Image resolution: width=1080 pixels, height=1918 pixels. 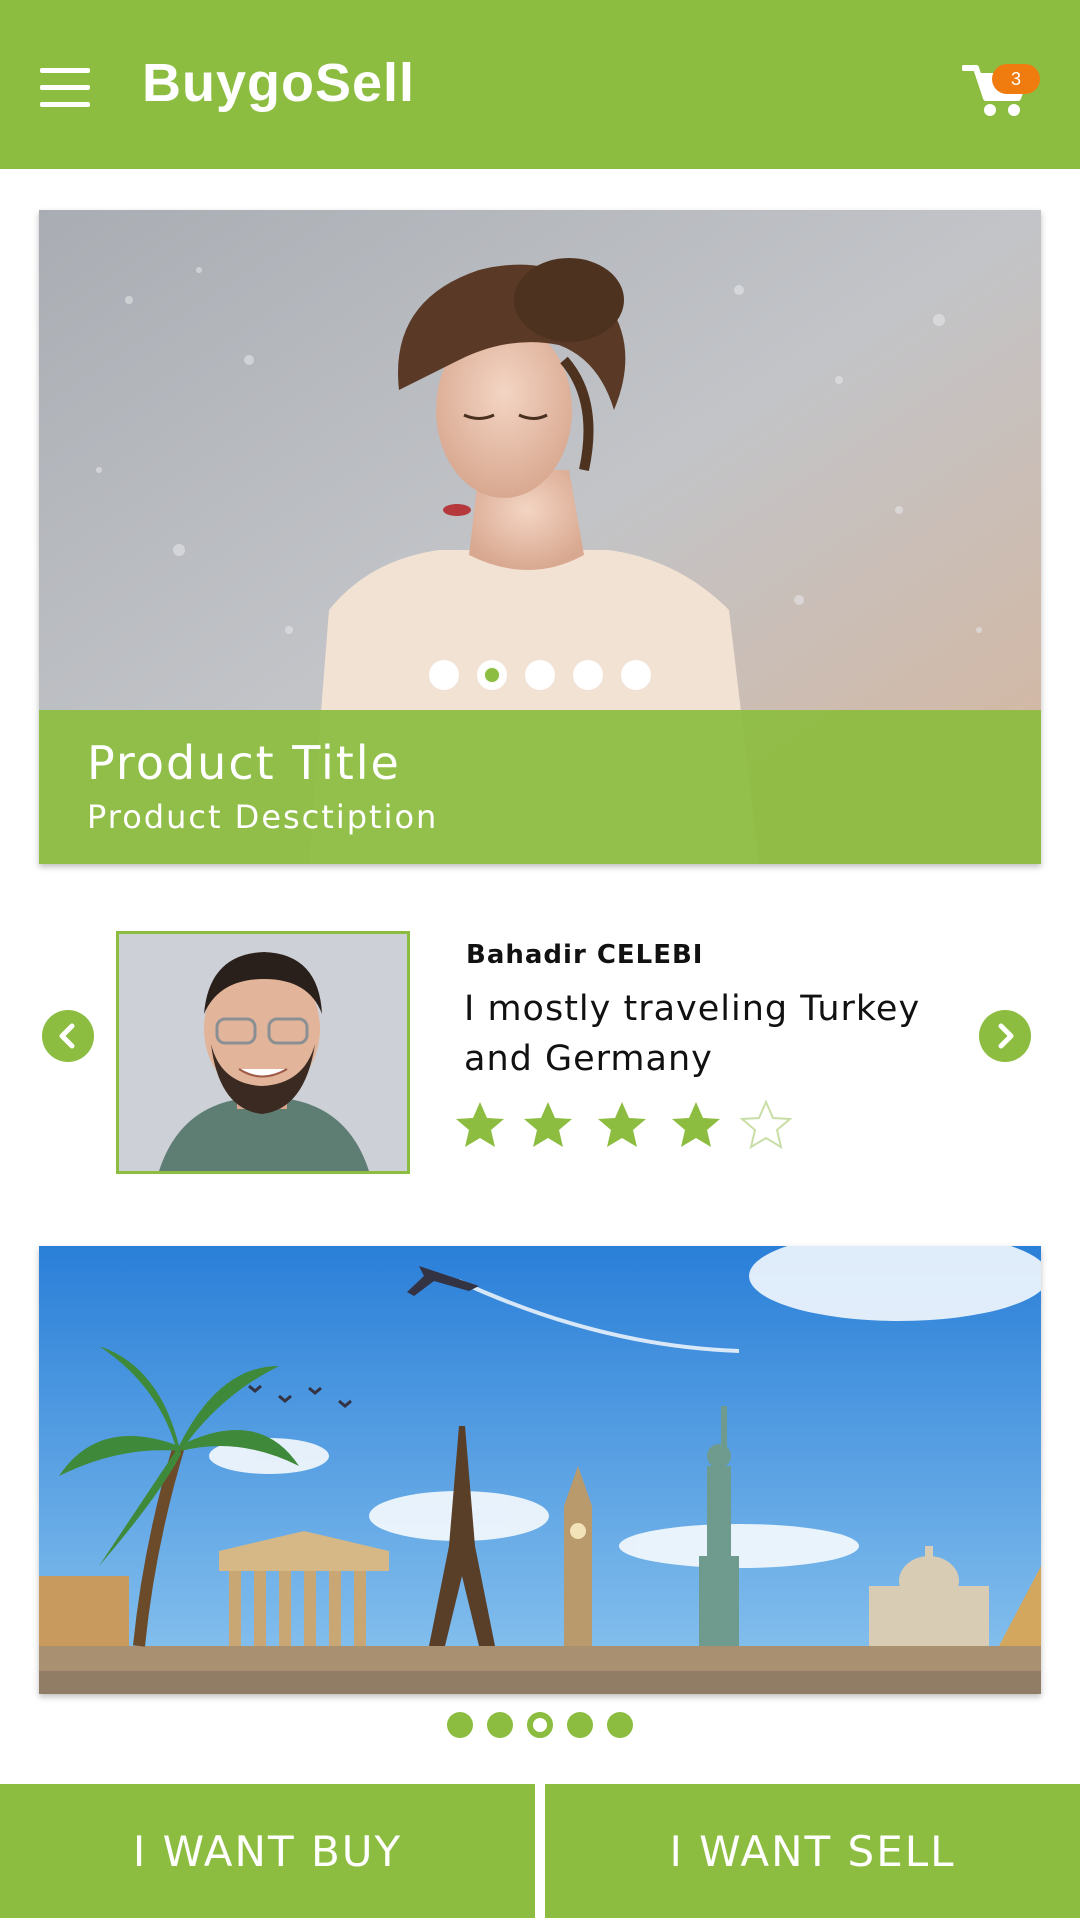 What do you see at coordinates (1005, 1036) in the screenshot?
I see `chevron-right-icon` at bounding box center [1005, 1036].